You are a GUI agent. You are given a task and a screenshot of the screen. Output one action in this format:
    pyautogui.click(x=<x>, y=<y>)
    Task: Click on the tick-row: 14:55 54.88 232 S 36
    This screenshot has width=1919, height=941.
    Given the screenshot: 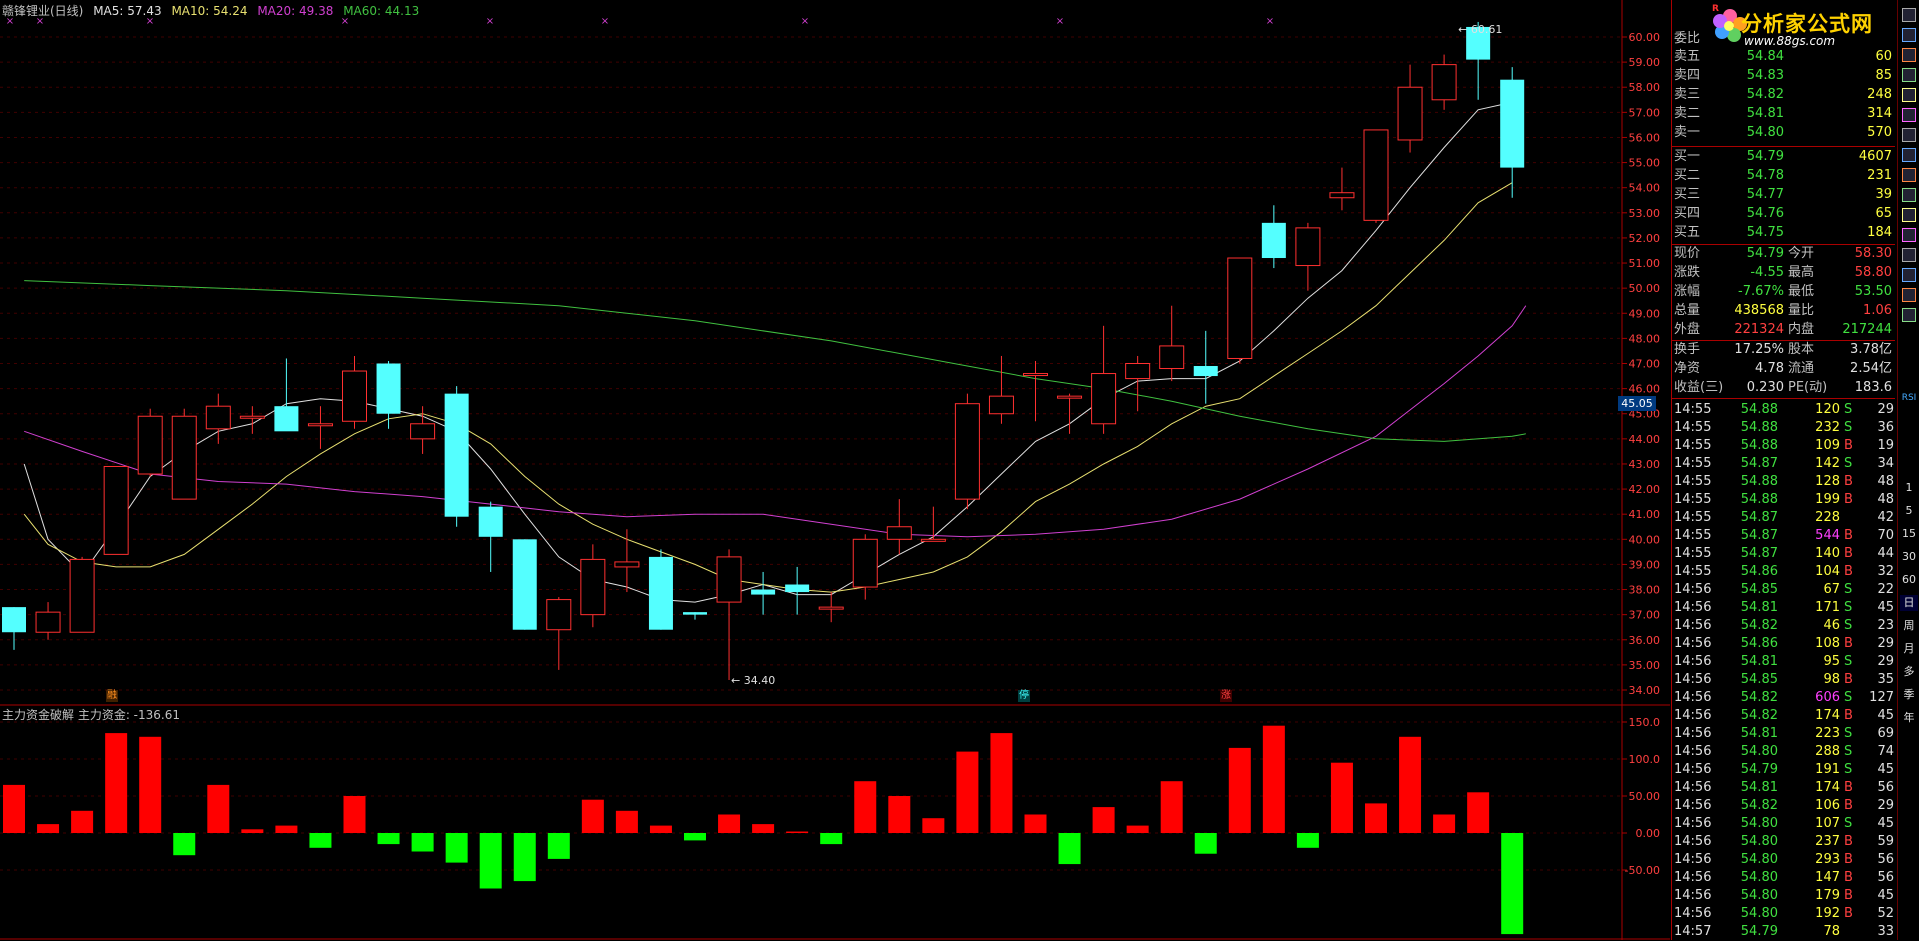 What is the action you would take?
    pyautogui.click(x=1785, y=428)
    